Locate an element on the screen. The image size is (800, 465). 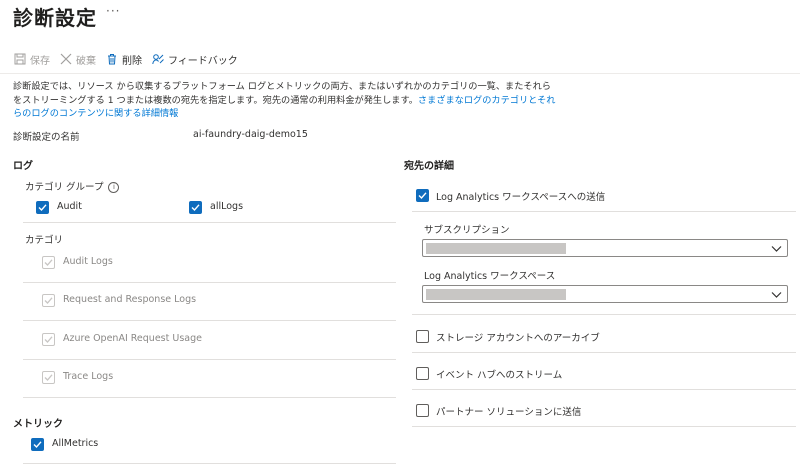
checkbox-openai-request-usage is located at coordinates (48, 339).